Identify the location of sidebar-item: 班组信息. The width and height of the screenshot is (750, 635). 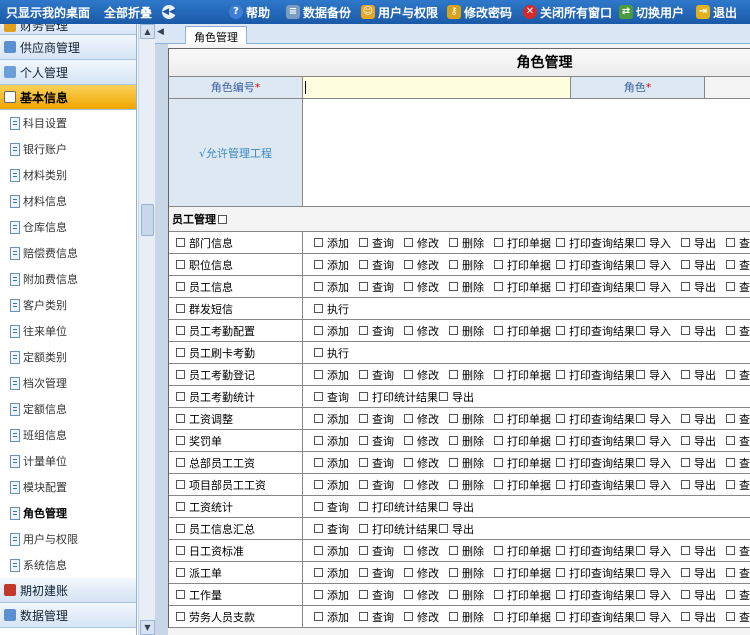
(68, 435).